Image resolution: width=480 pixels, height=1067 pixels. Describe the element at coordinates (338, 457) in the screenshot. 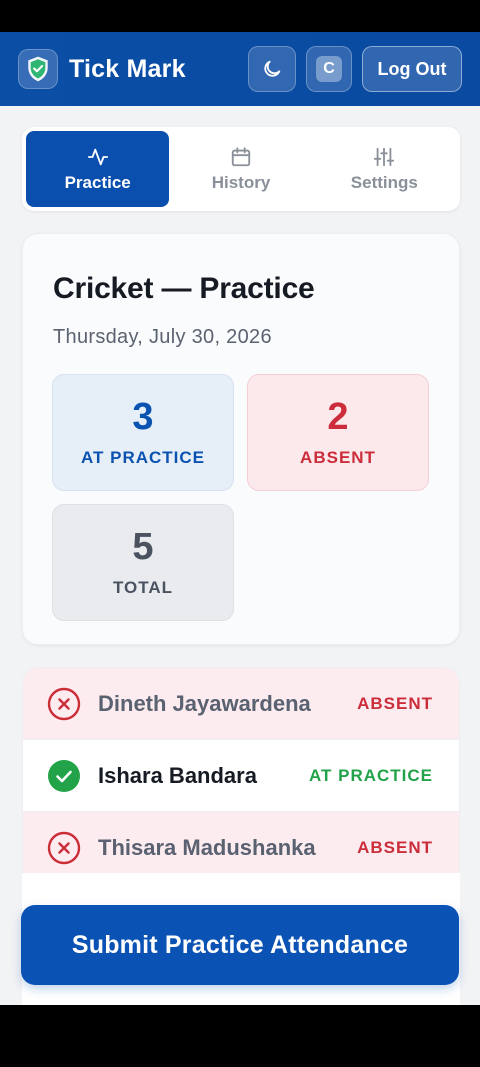

I see `stat-label: ABSENT` at that location.